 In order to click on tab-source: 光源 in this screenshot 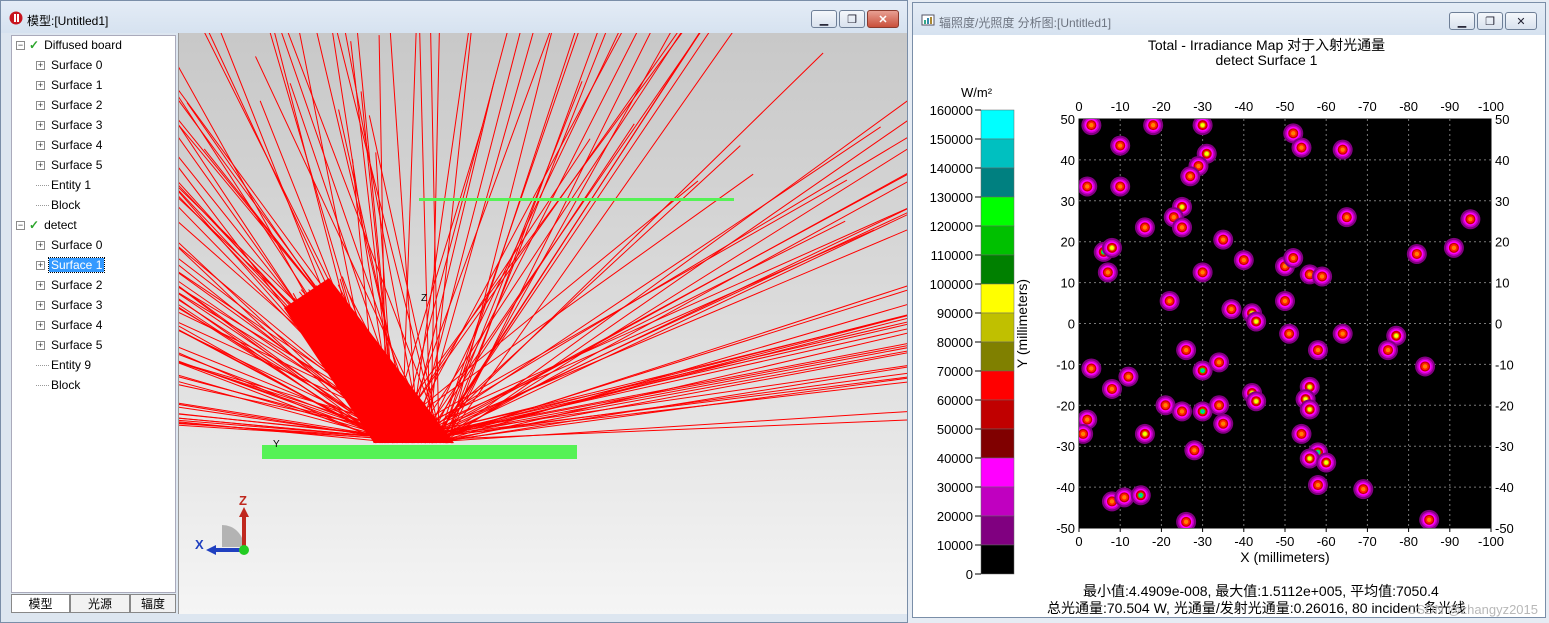, I will do `click(100, 603)`.